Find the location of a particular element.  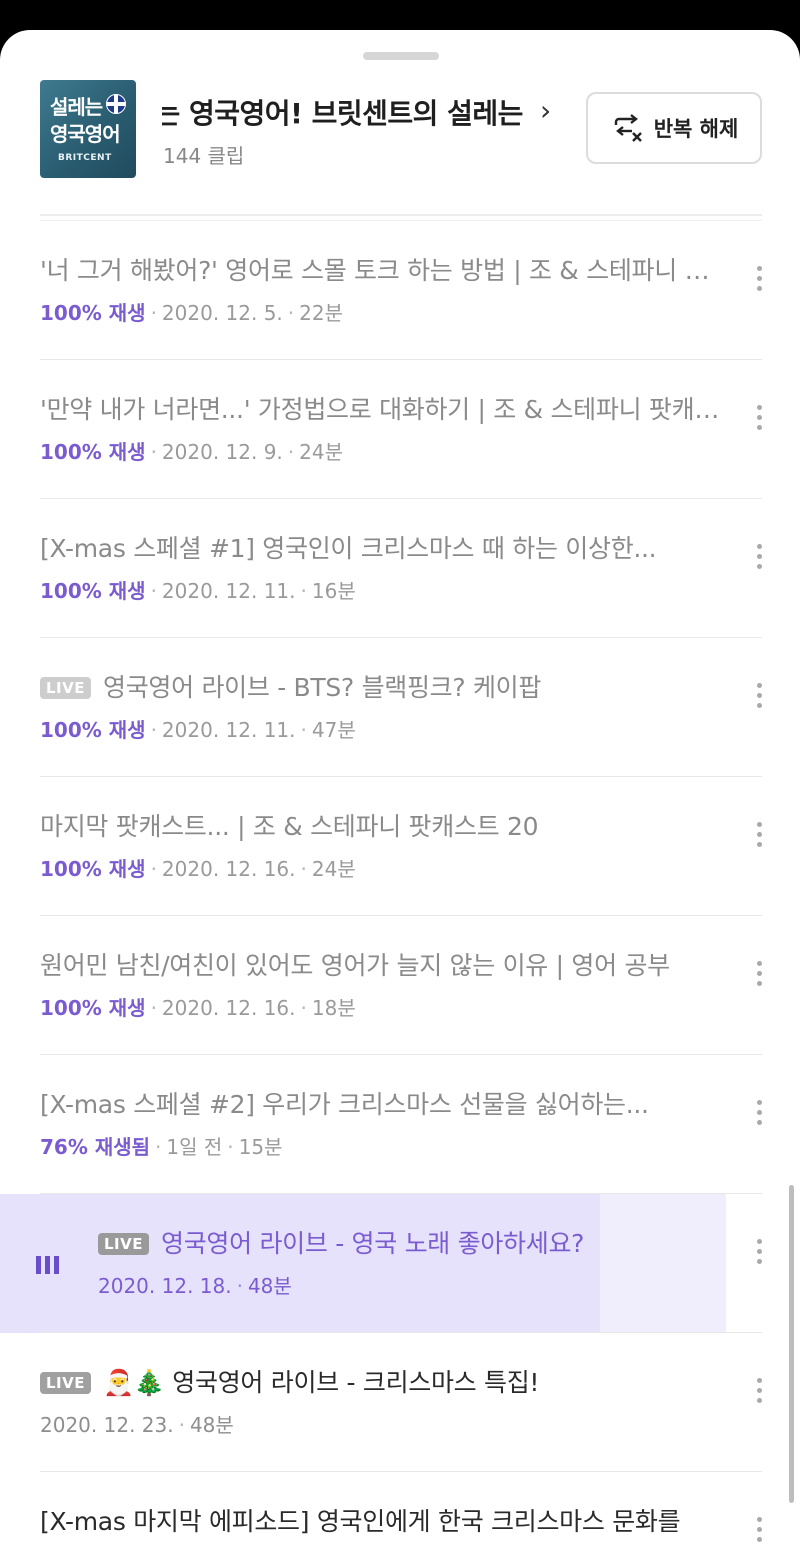

episode-meta: 100% 재생 · 2020. 12. 5. · 22분 is located at coordinates (191, 313).